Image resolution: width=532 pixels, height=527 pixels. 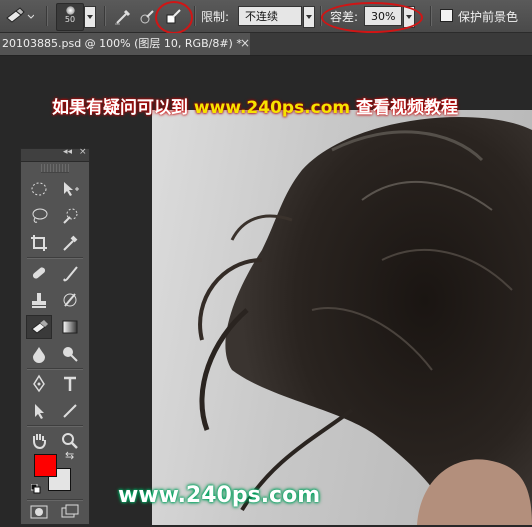 I want to click on banner-suffix: 查看视频教程, so click(x=407, y=108).